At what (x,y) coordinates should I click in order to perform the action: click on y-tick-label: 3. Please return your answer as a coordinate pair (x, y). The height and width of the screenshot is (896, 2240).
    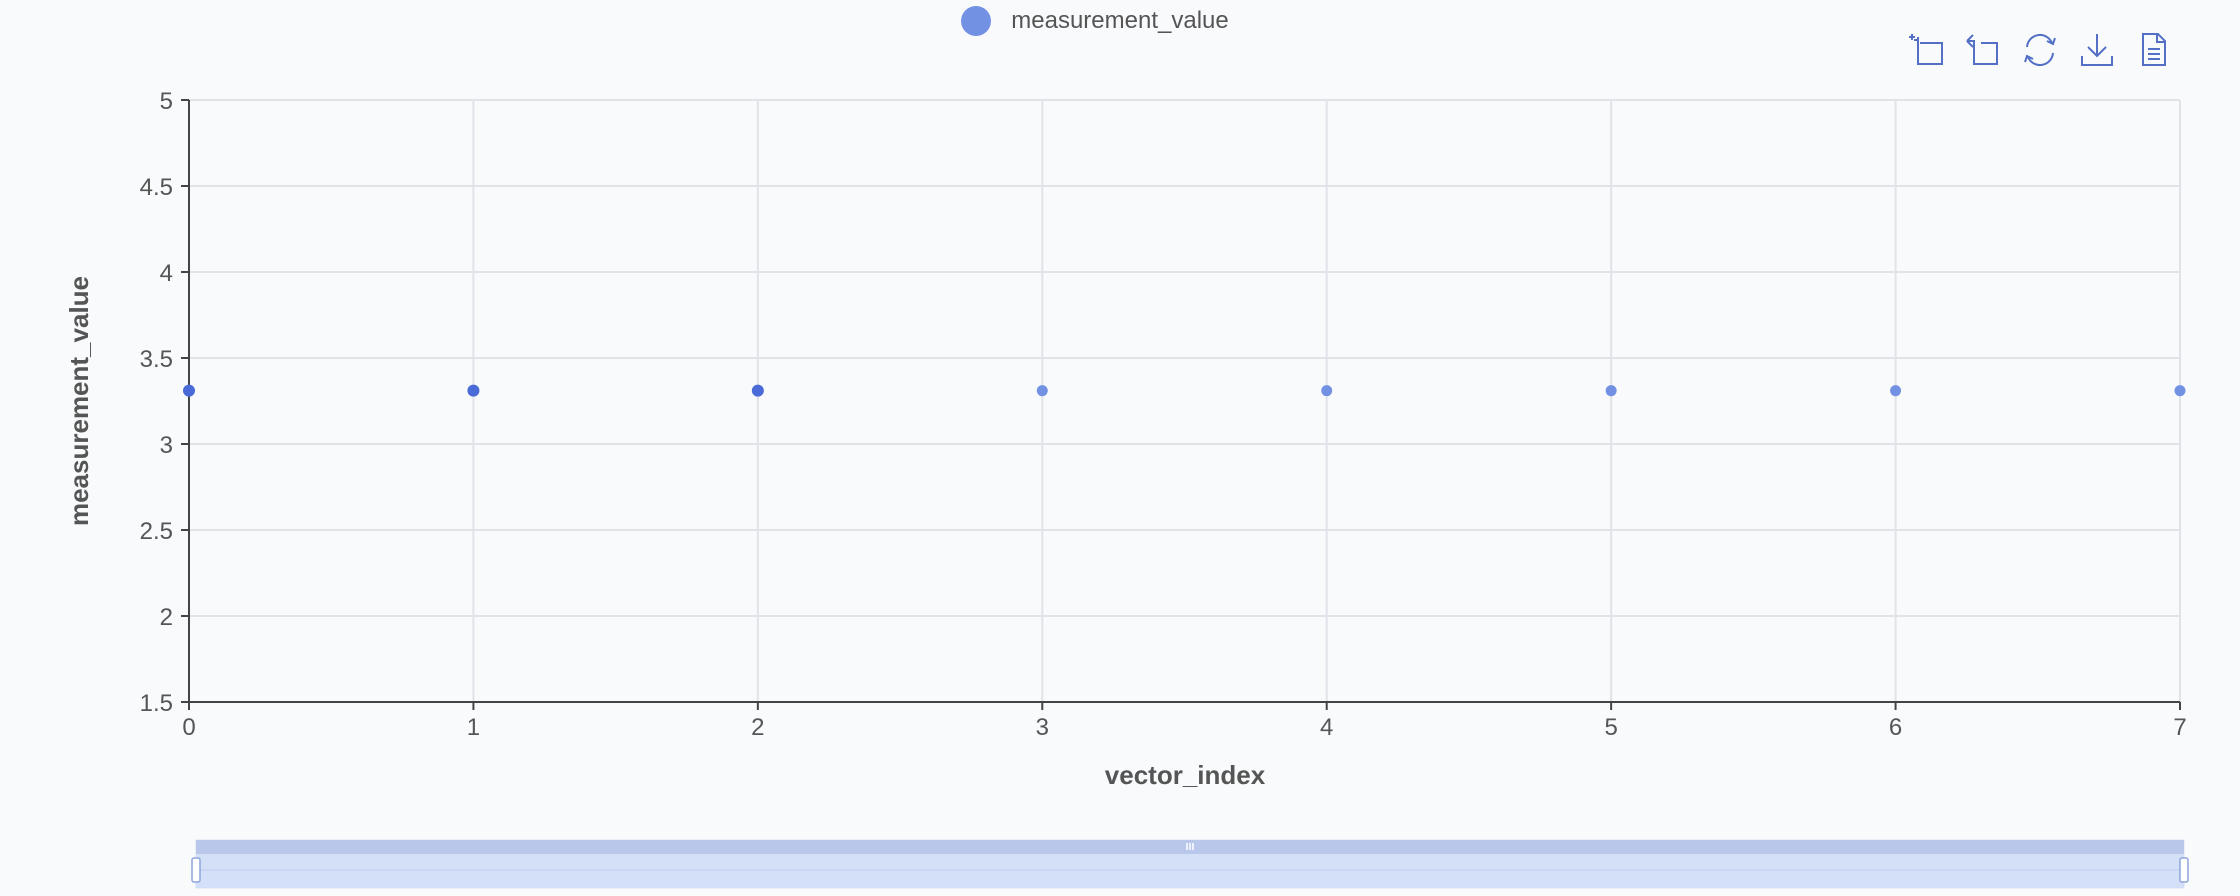
    Looking at the image, I should click on (166, 445).